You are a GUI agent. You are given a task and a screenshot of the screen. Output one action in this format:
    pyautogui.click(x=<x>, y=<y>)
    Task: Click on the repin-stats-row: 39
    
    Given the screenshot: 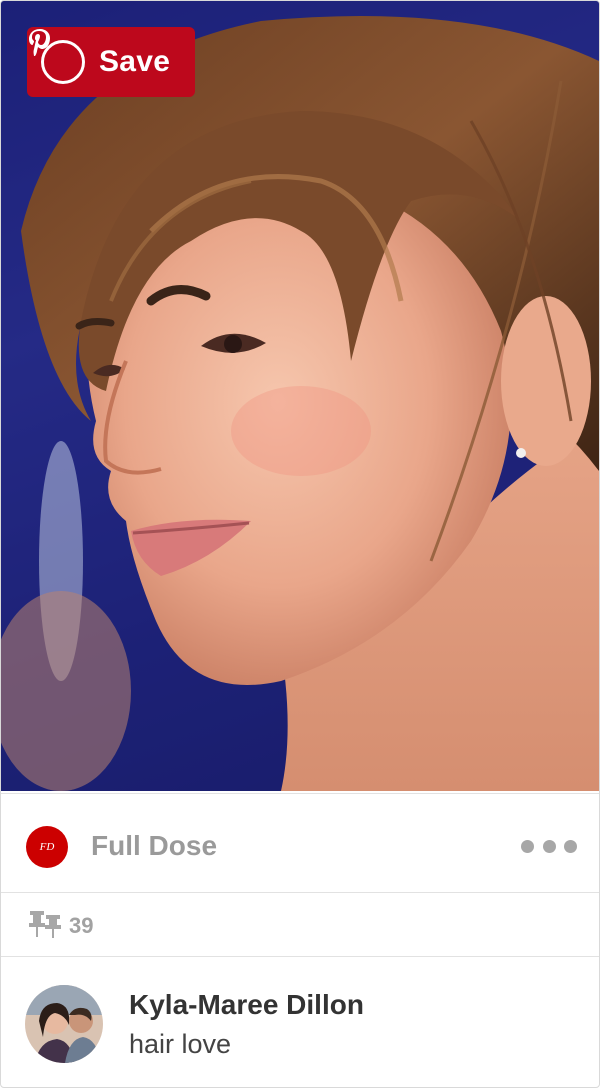 What is the action you would take?
    pyautogui.click(x=300, y=925)
    